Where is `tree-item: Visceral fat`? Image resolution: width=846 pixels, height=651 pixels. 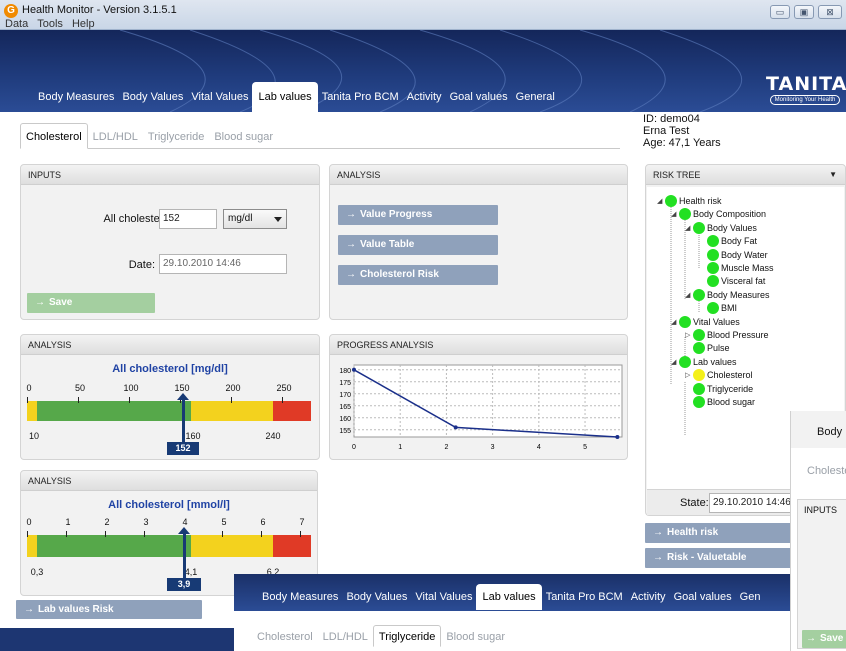 tree-item: Visceral fat is located at coordinates (744, 281).